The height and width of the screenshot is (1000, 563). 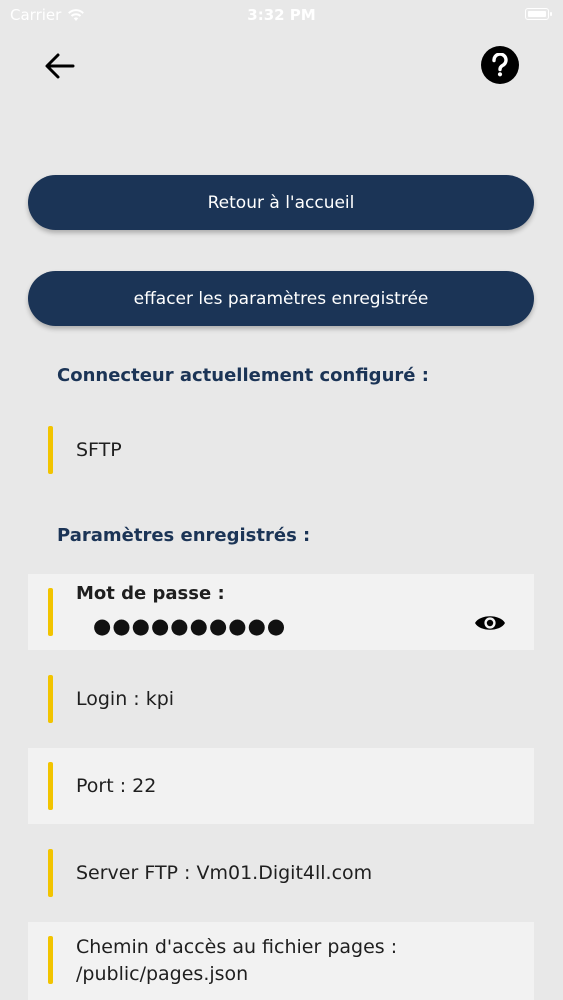 What do you see at coordinates (224, 873) in the screenshot?
I see `server-value: Server FTP : Vm01.Digit4ll.com` at bounding box center [224, 873].